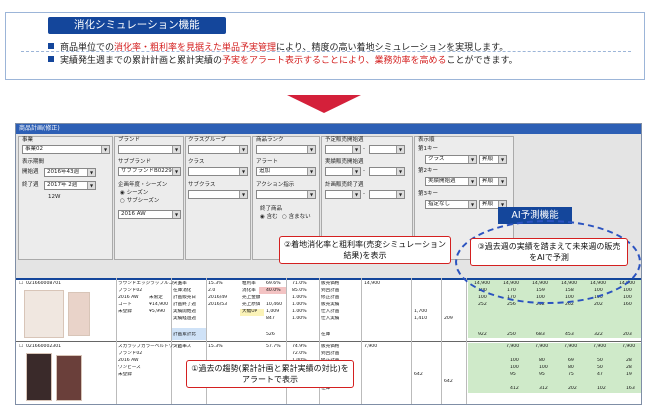  What do you see at coordinates (30, 185) in the screenshot?
I see `label-end-week: 終了週` at bounding box center [30, 185].